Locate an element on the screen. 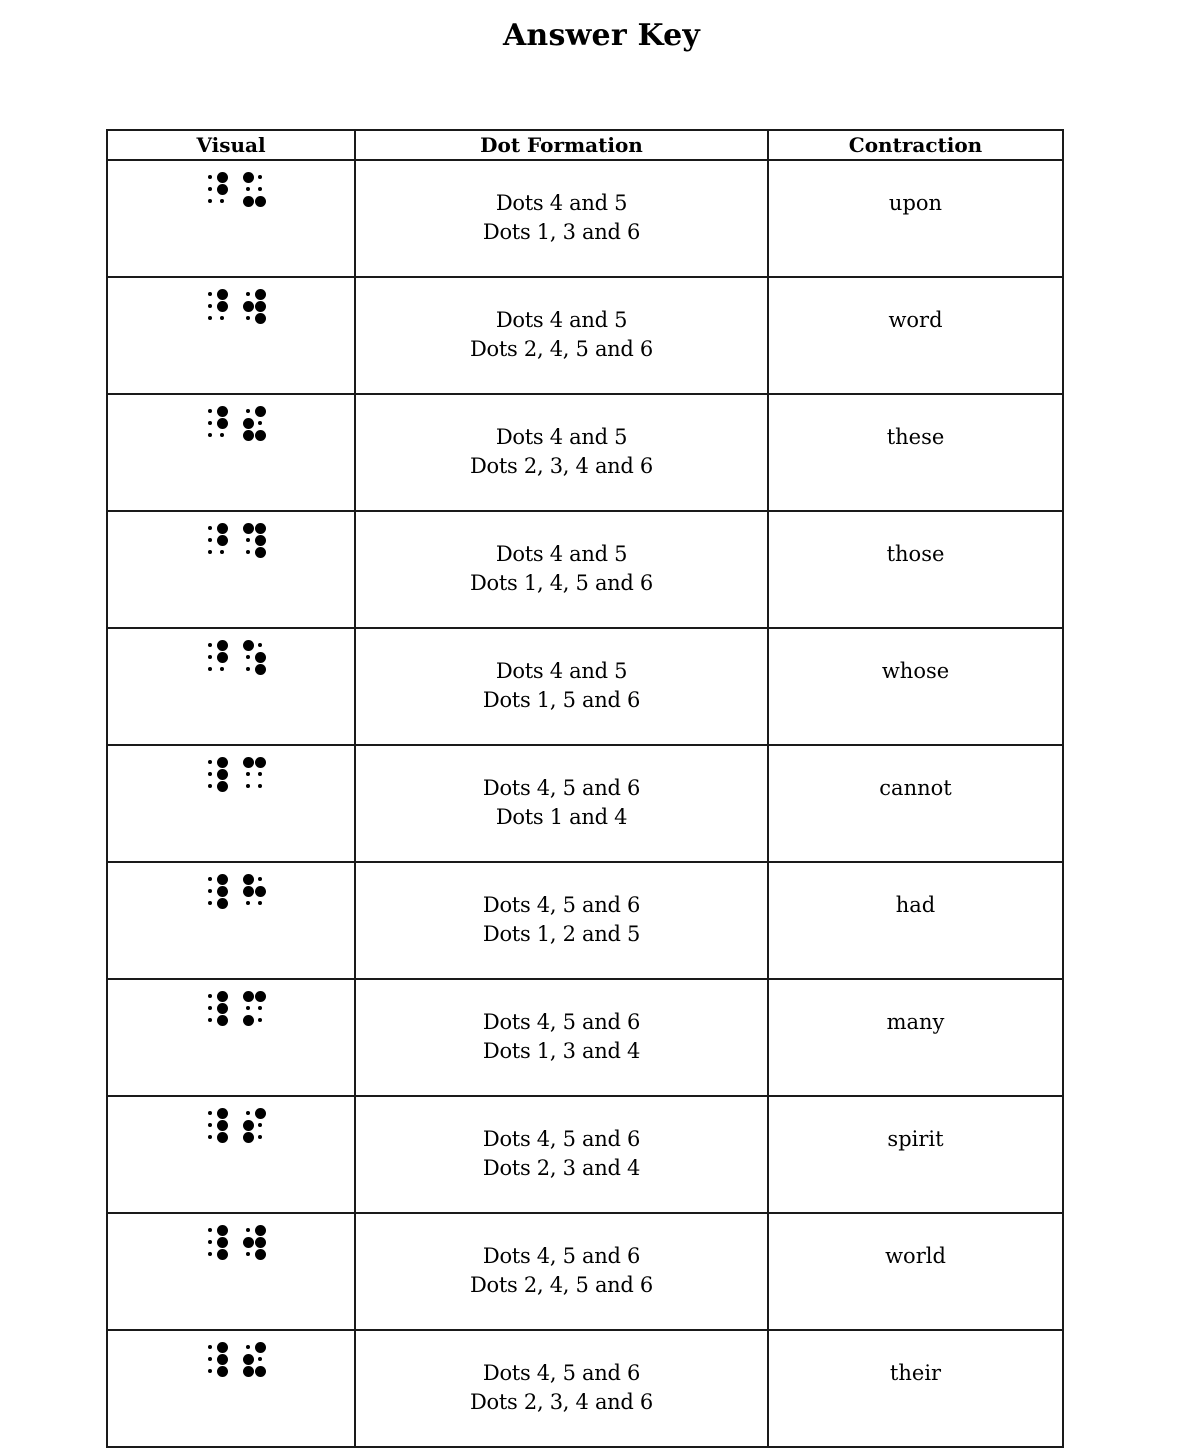 The width and height of the screenshot is (1200, 1448). dot-formation-line: Dots 2, 3 and 4 is located at coordinates (561, 1168).